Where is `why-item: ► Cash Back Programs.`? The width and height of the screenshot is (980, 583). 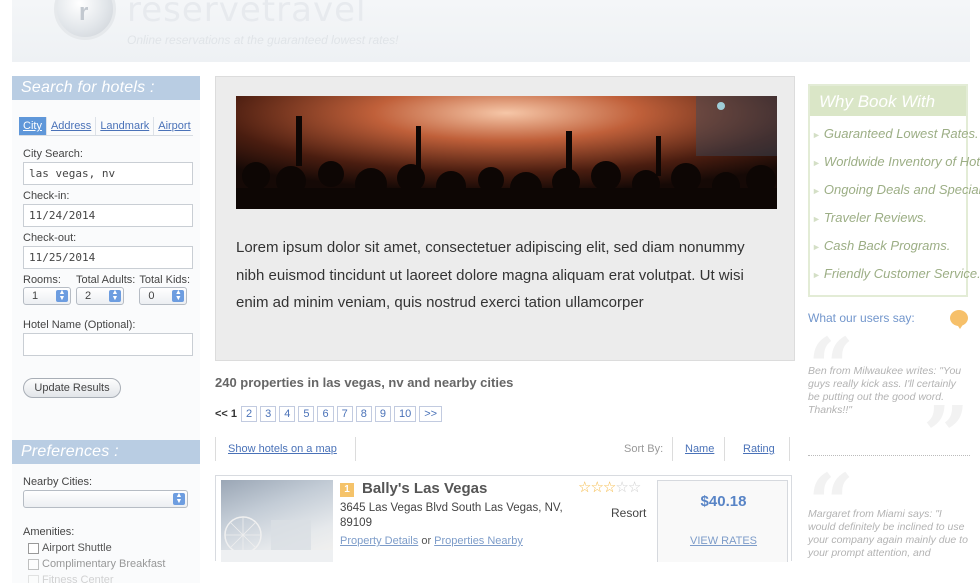
why-item: ► Cash Back Programs. is located at coordinates (889, 246).